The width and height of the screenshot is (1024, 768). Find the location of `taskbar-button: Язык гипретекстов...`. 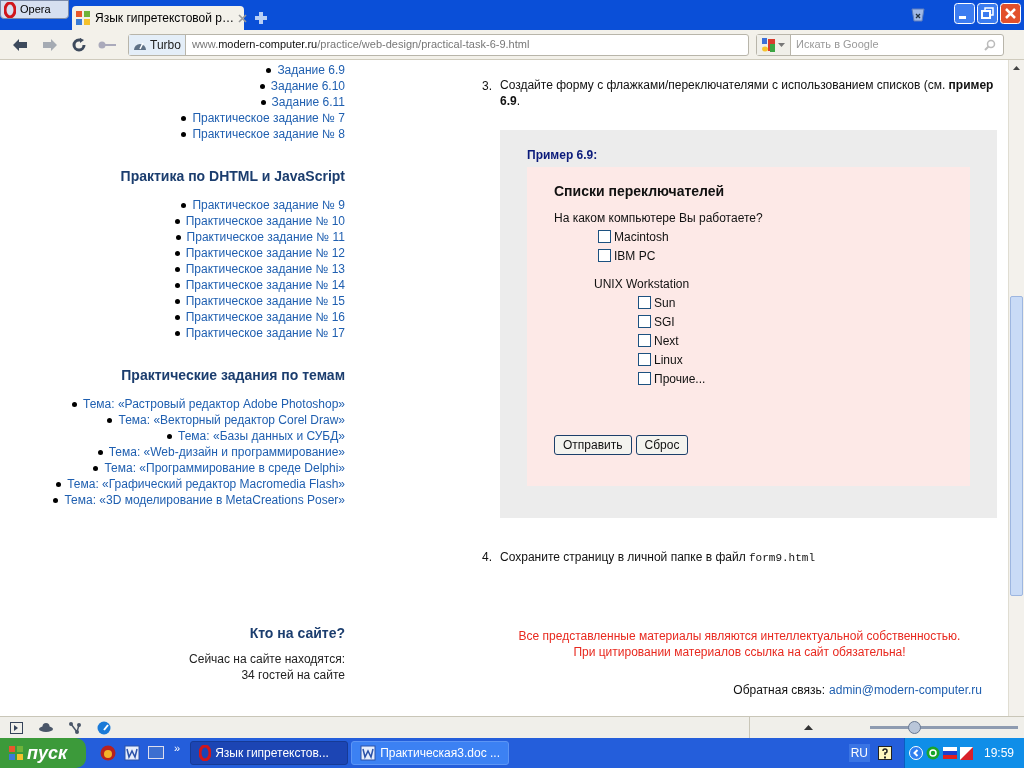

taskbar-button: Язык гипретекстов... is located at coordinates (269, 753).